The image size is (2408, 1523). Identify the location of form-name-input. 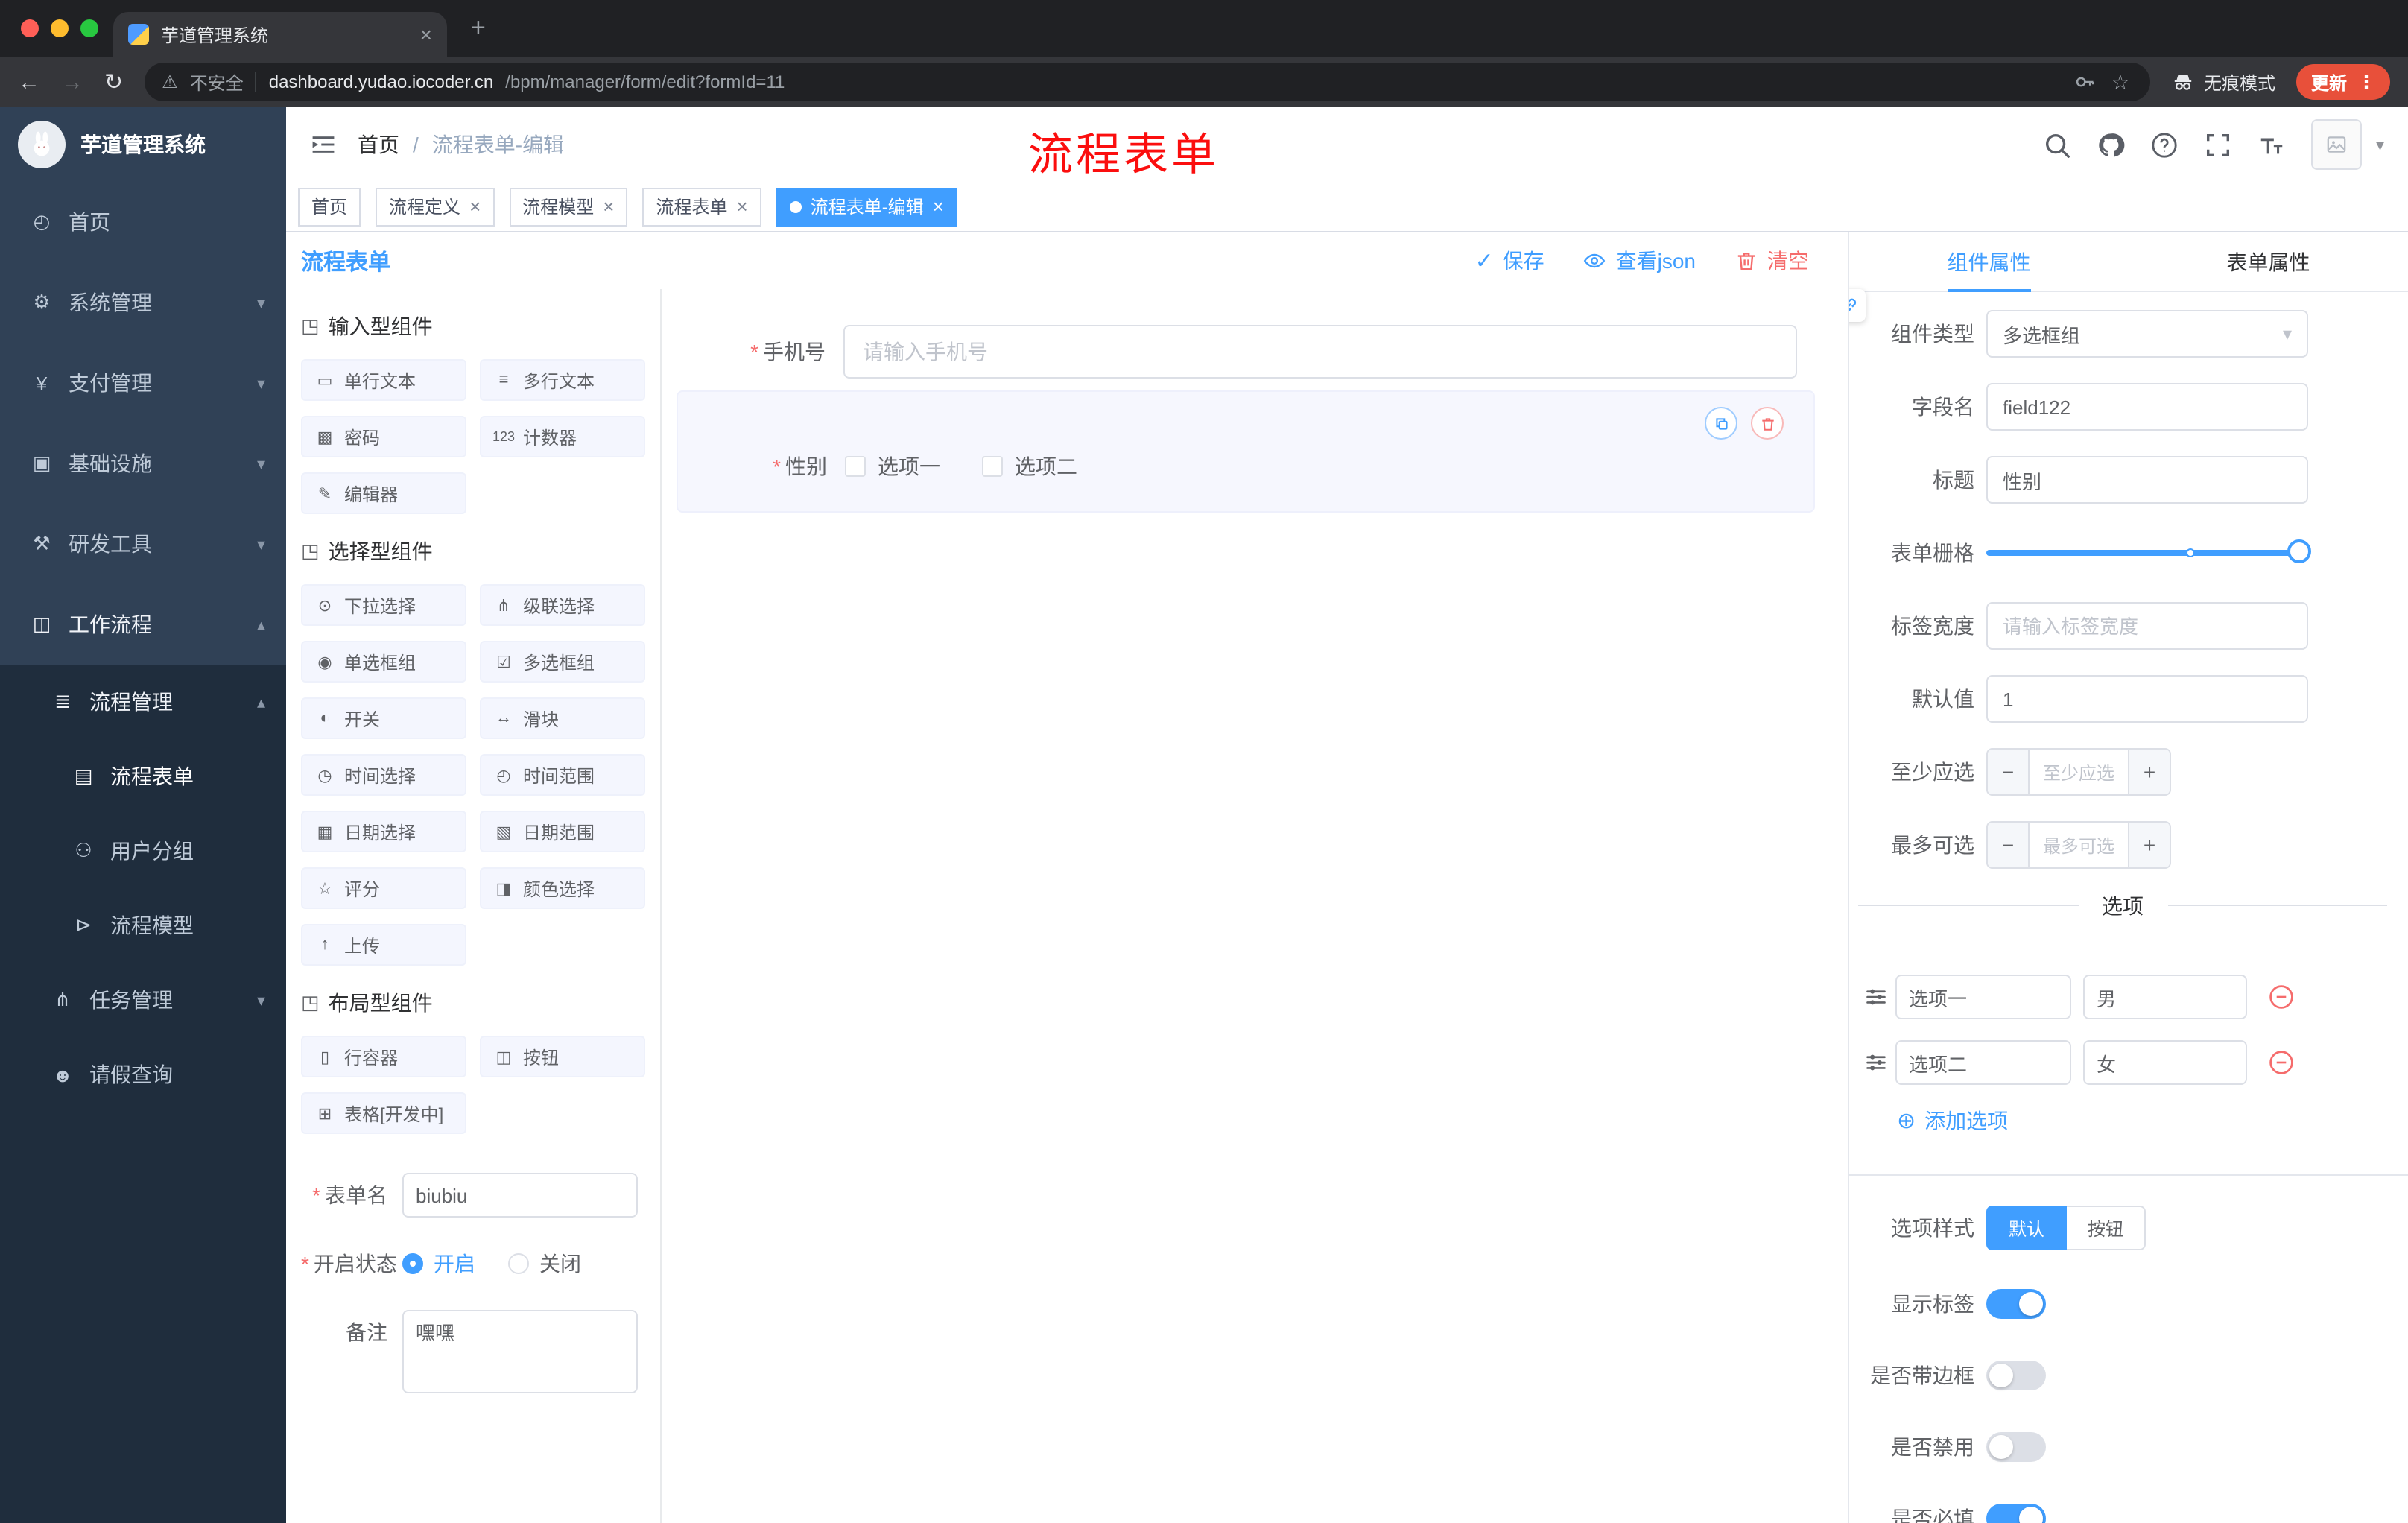
(520, 1196).